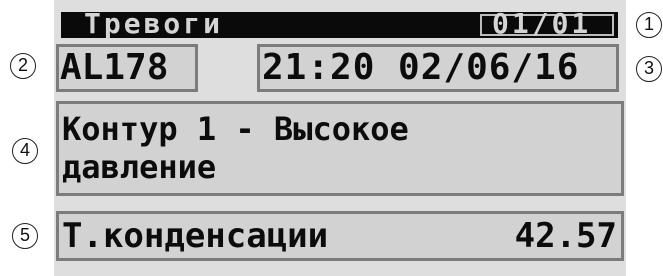 The image size is (663, 276). Describe the element at coordinates (649, 69) in the screenshot. I see `callout-3: 3` at that location.